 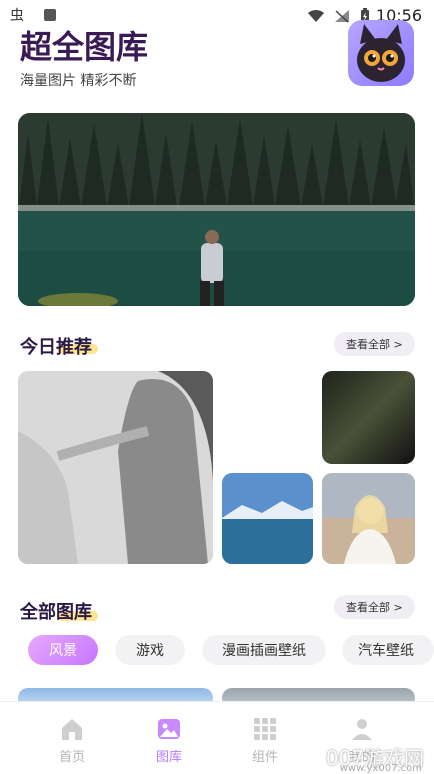 What do you see at coordinates (315, 15) in the screenshot?
I see `wifi-icon` at bounding box center [315, 15].